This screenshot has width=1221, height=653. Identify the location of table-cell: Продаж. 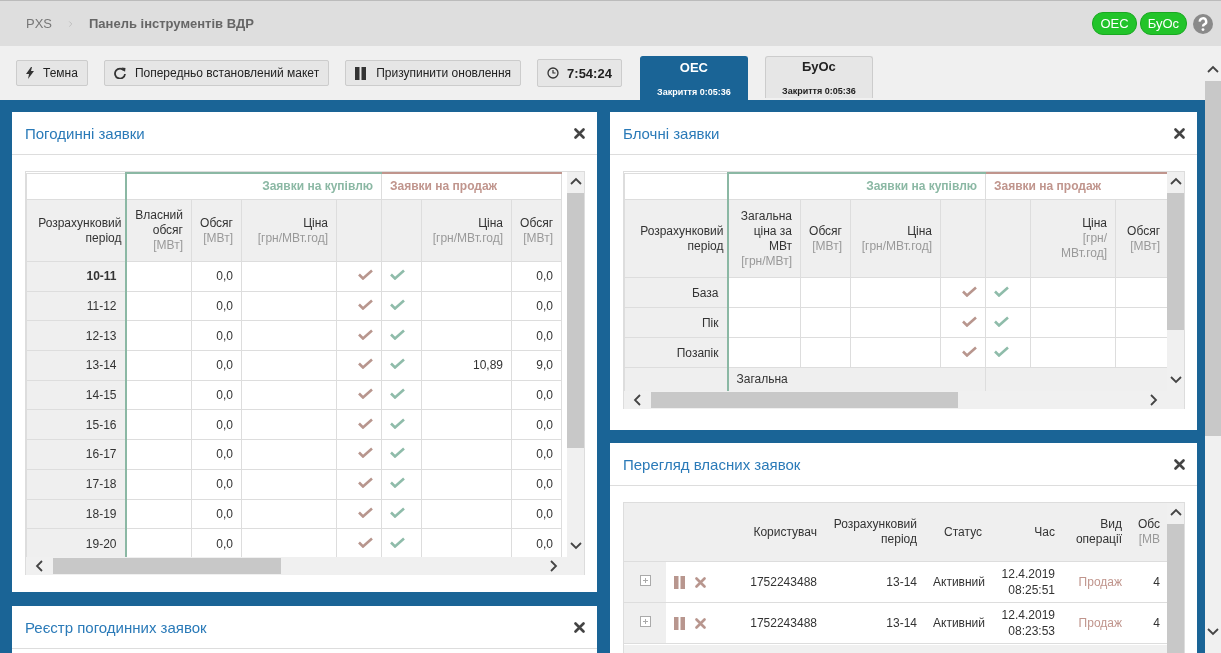
(1096, 623).